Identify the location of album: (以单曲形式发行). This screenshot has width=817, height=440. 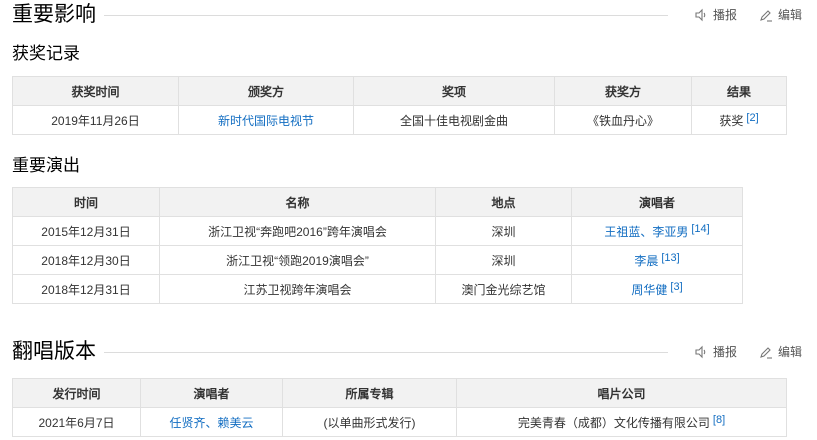
(369, 422).